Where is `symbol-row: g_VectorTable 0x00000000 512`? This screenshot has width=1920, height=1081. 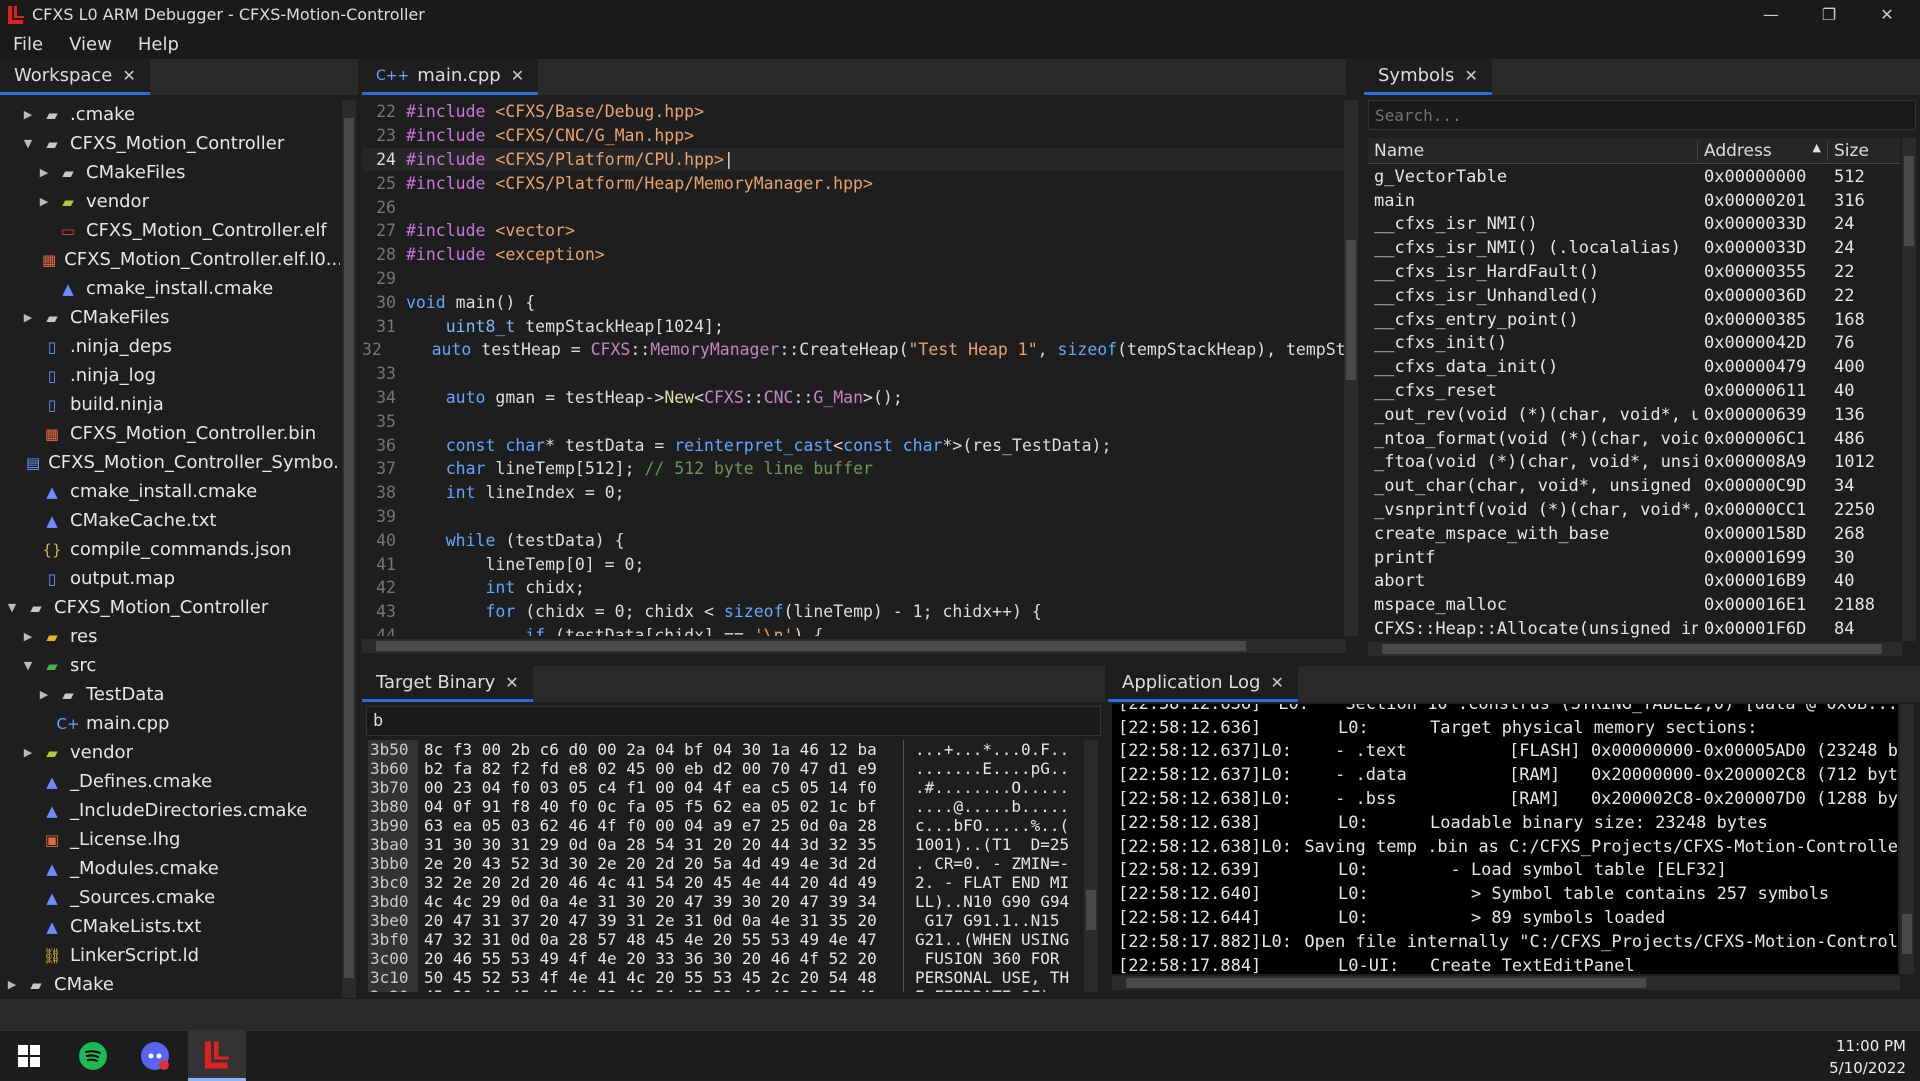 symbol-row: g_VectorTable 0x00000000 512 is located at coordinates (1634, 177).